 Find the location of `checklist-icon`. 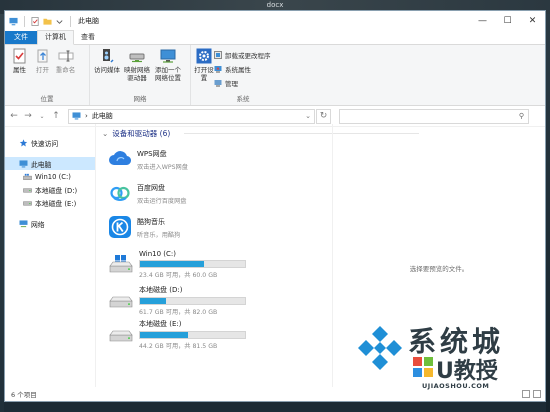

checklist-icon is located at coordinates (19, 56).